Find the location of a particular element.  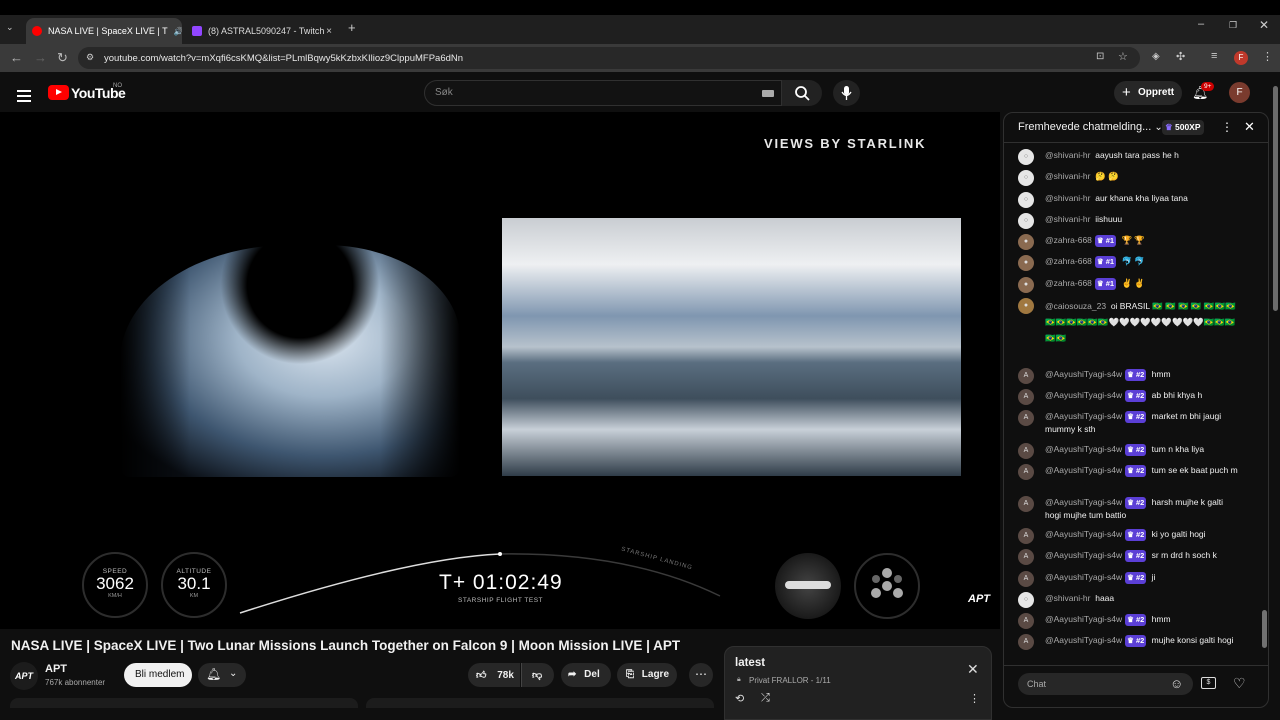

info-box is located at coordinates (540, 703).